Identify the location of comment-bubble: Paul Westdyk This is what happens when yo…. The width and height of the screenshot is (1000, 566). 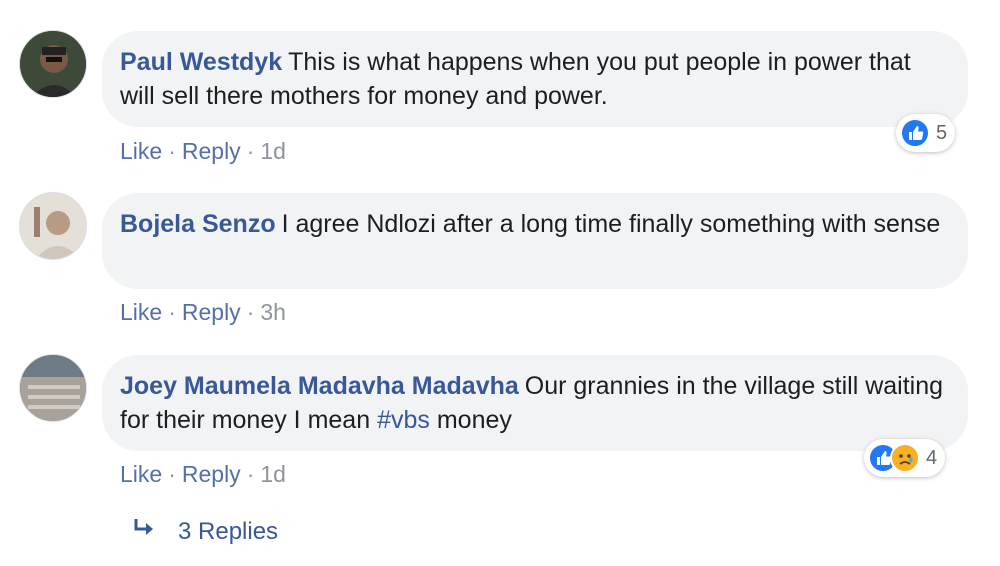
(535, 79).